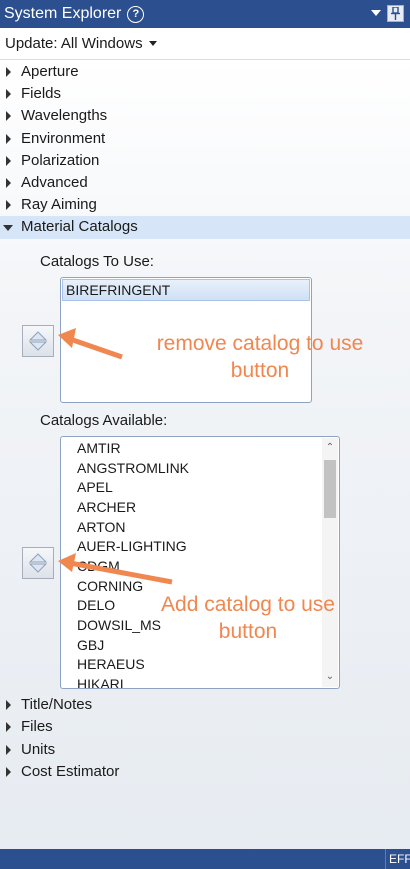 Image resolution: width=410 pixels, height=869 pixels. What do you see at coordinates (397, 859) in the screenshot?
I see `status-tab: EFF` at bounding box center [397, 859].